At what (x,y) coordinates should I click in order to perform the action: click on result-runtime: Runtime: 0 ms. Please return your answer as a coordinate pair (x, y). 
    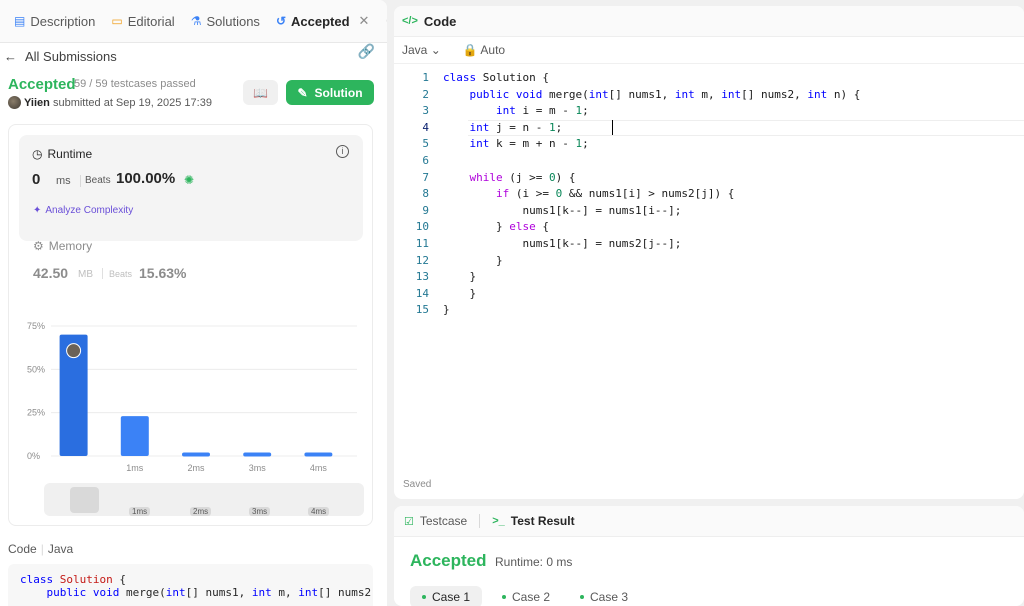
    Looking at the image, I should click on (534, 562).